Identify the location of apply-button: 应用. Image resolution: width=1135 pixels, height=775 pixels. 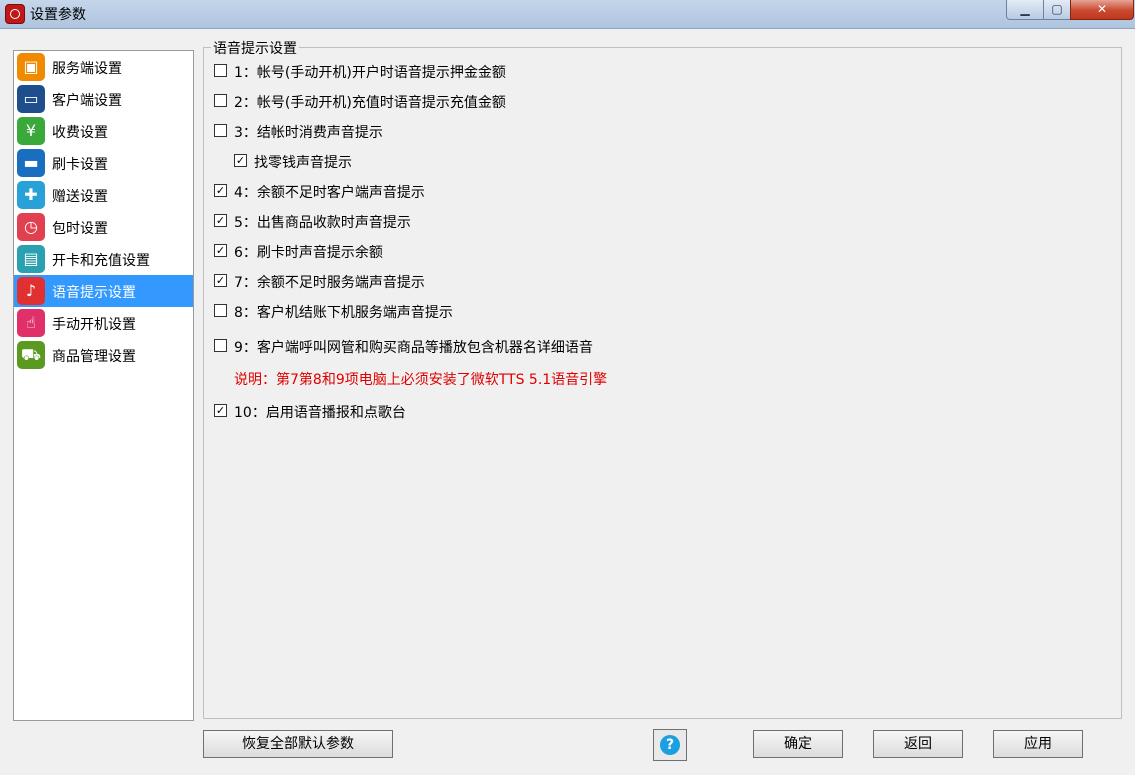
(1038, 744).